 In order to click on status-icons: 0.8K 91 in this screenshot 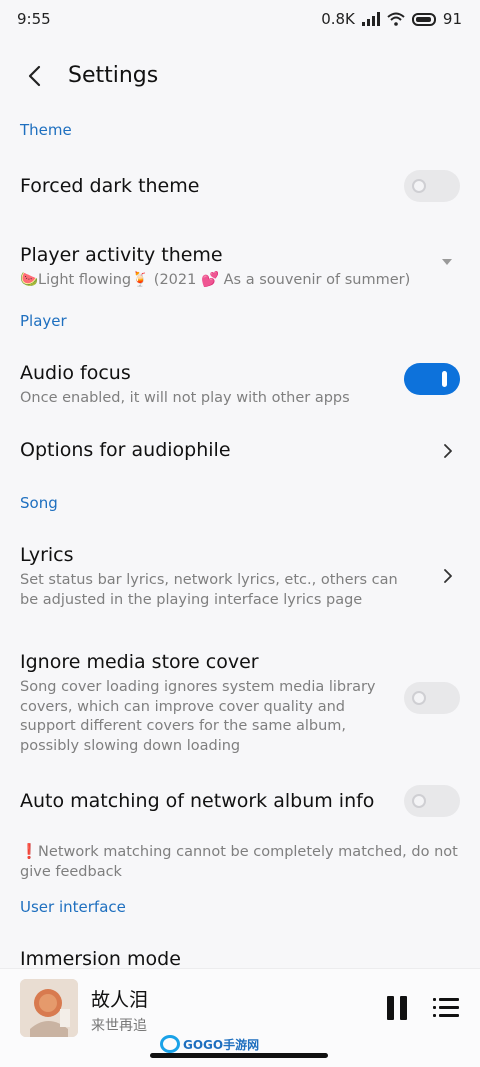, I will do `click(391, 19)`.